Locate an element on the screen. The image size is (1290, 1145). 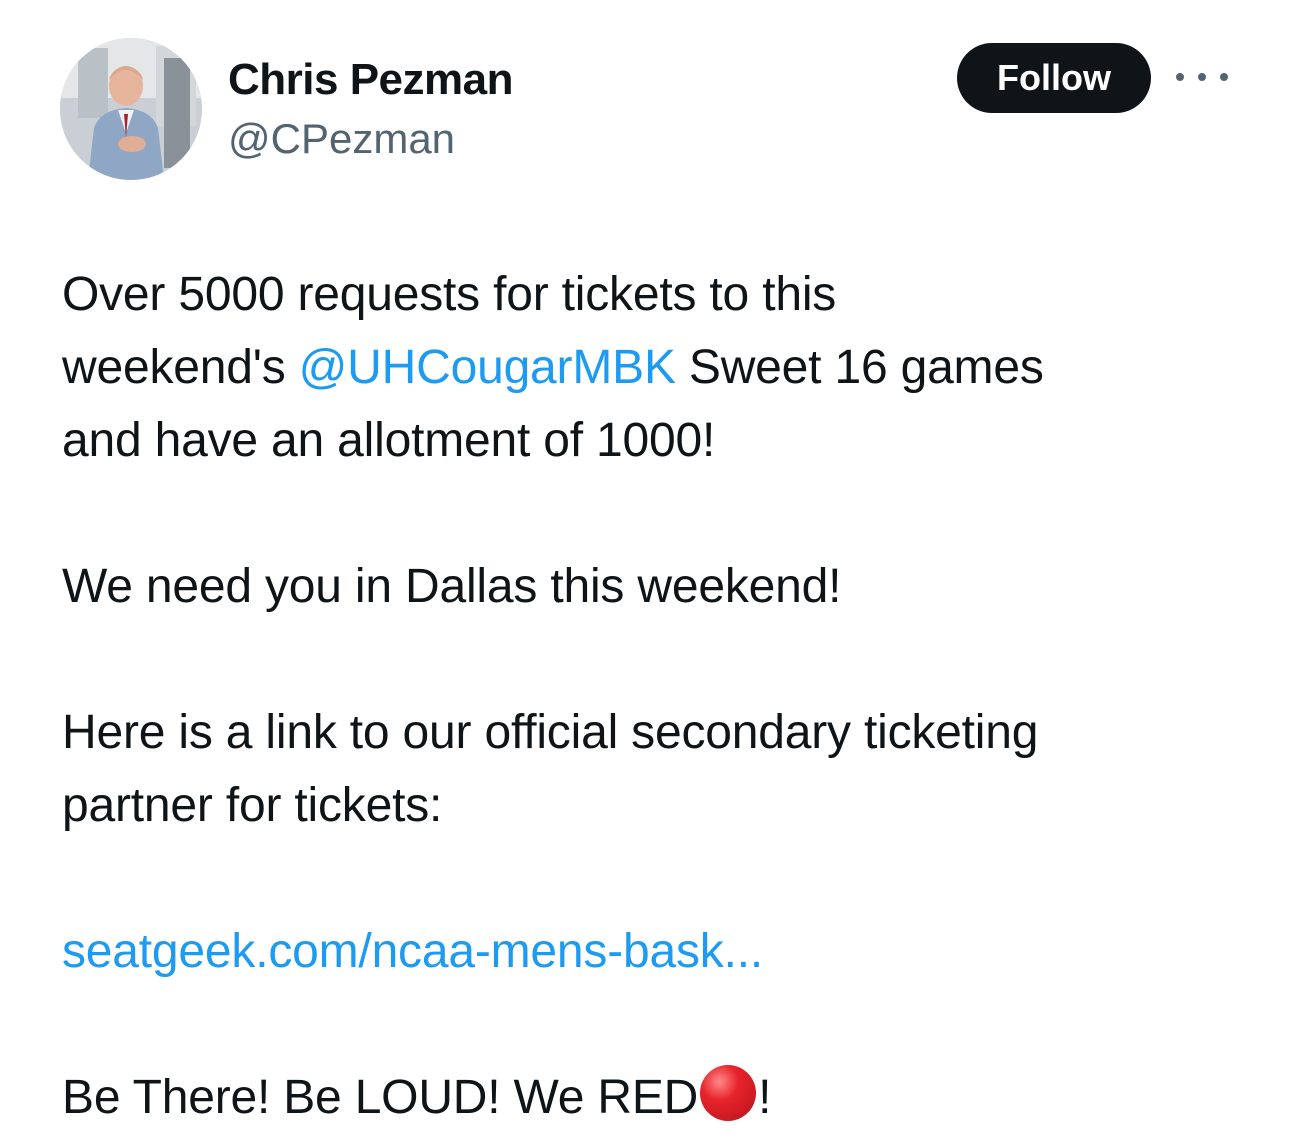
tweet-text-span: Over 5000 requests for tickets to this is located at coordinates (449, 294).